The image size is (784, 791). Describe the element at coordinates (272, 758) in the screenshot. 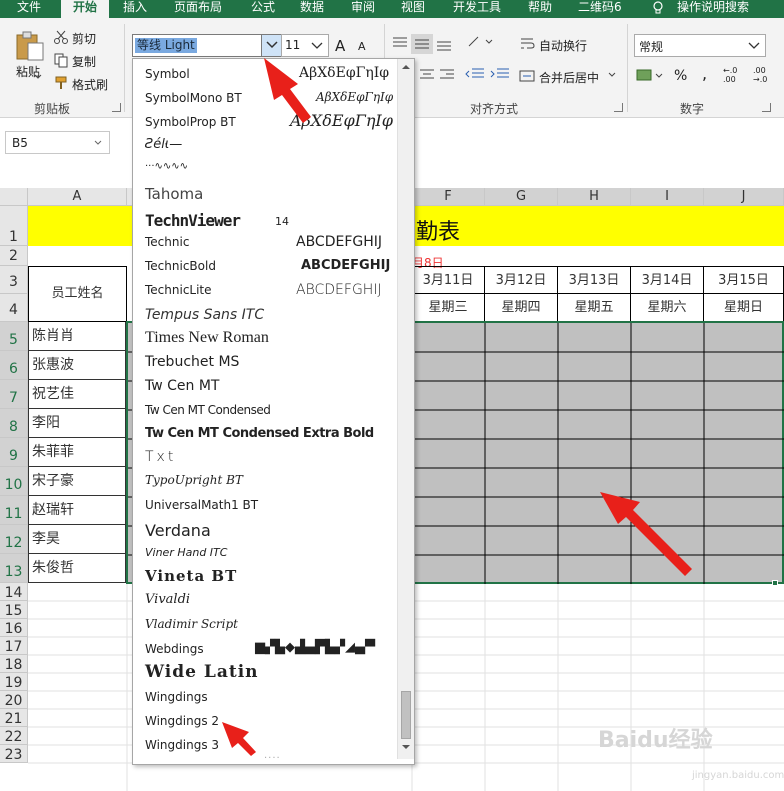

I see `resize-grip: ····` at that location.